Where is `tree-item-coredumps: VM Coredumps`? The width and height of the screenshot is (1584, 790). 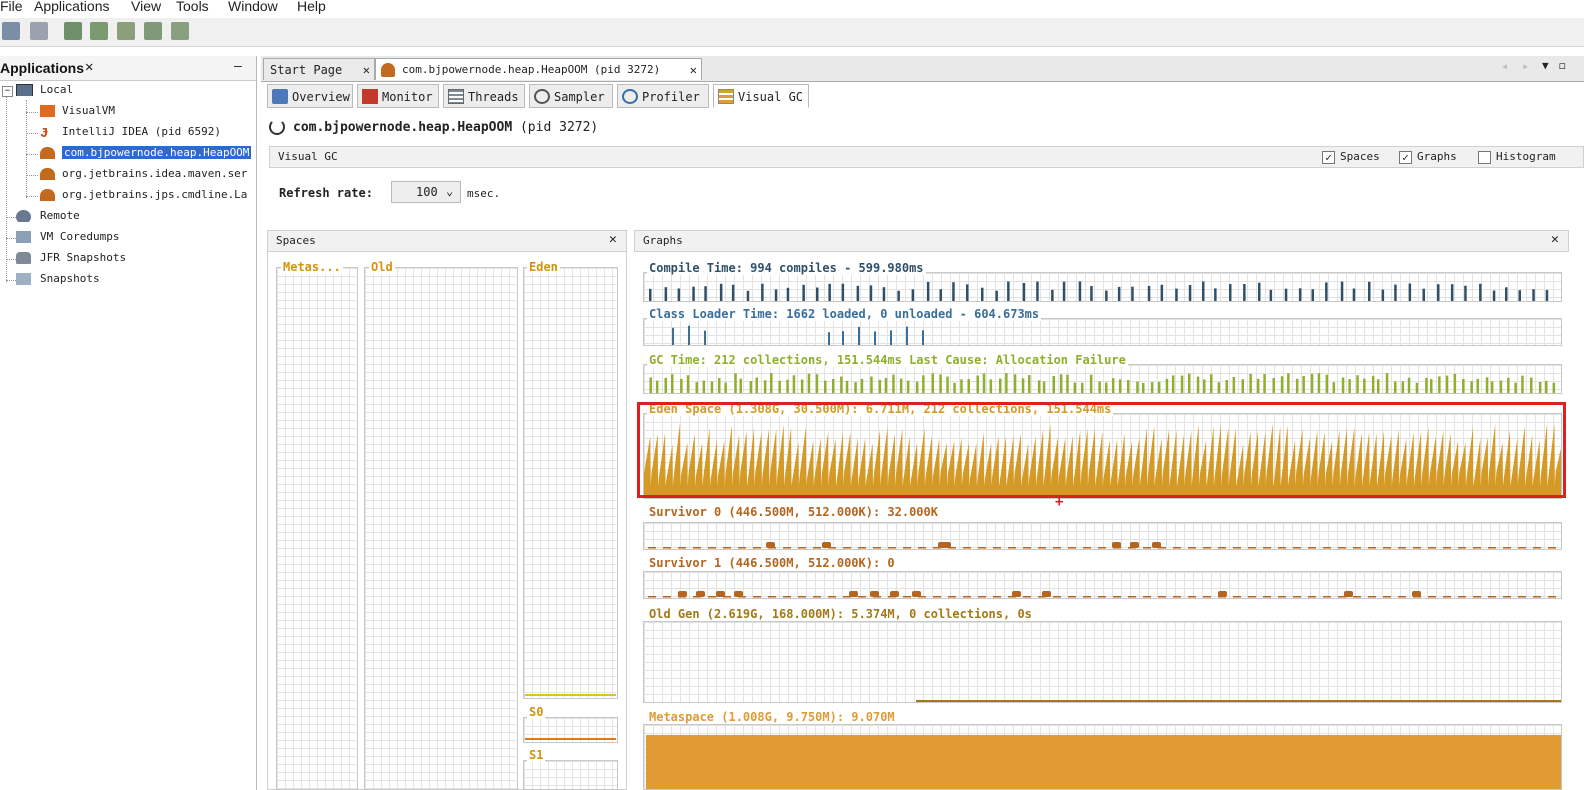
tree-item-coredumps: VM Coredumps is located at coordinates (67, 236).